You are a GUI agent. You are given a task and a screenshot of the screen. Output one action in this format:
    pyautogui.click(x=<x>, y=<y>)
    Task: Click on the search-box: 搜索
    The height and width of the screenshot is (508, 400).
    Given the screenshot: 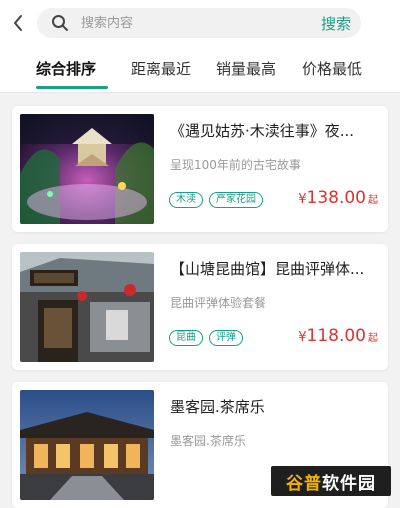 What is the action you would take?
    pyautogui.click(x=199, y=23)
    